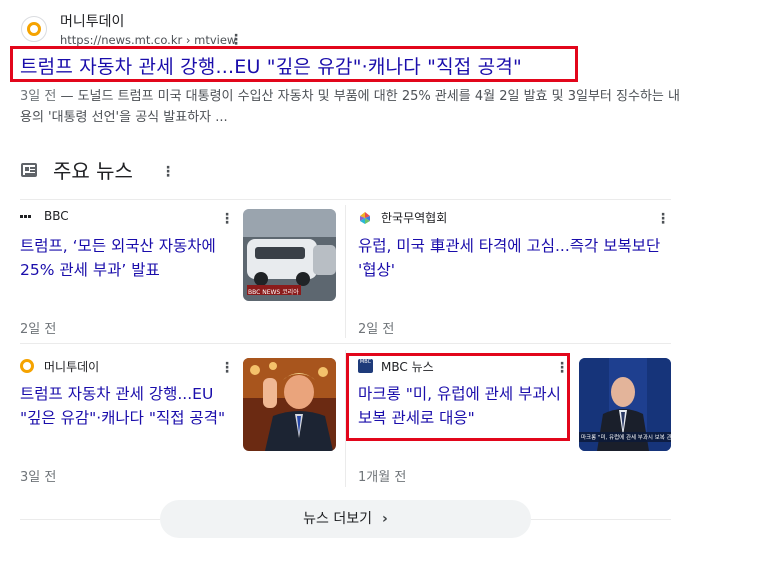 Image resolution: width=762 pixels, height=564 pixels. I want to click on news-section-icon, so click(29, 170).